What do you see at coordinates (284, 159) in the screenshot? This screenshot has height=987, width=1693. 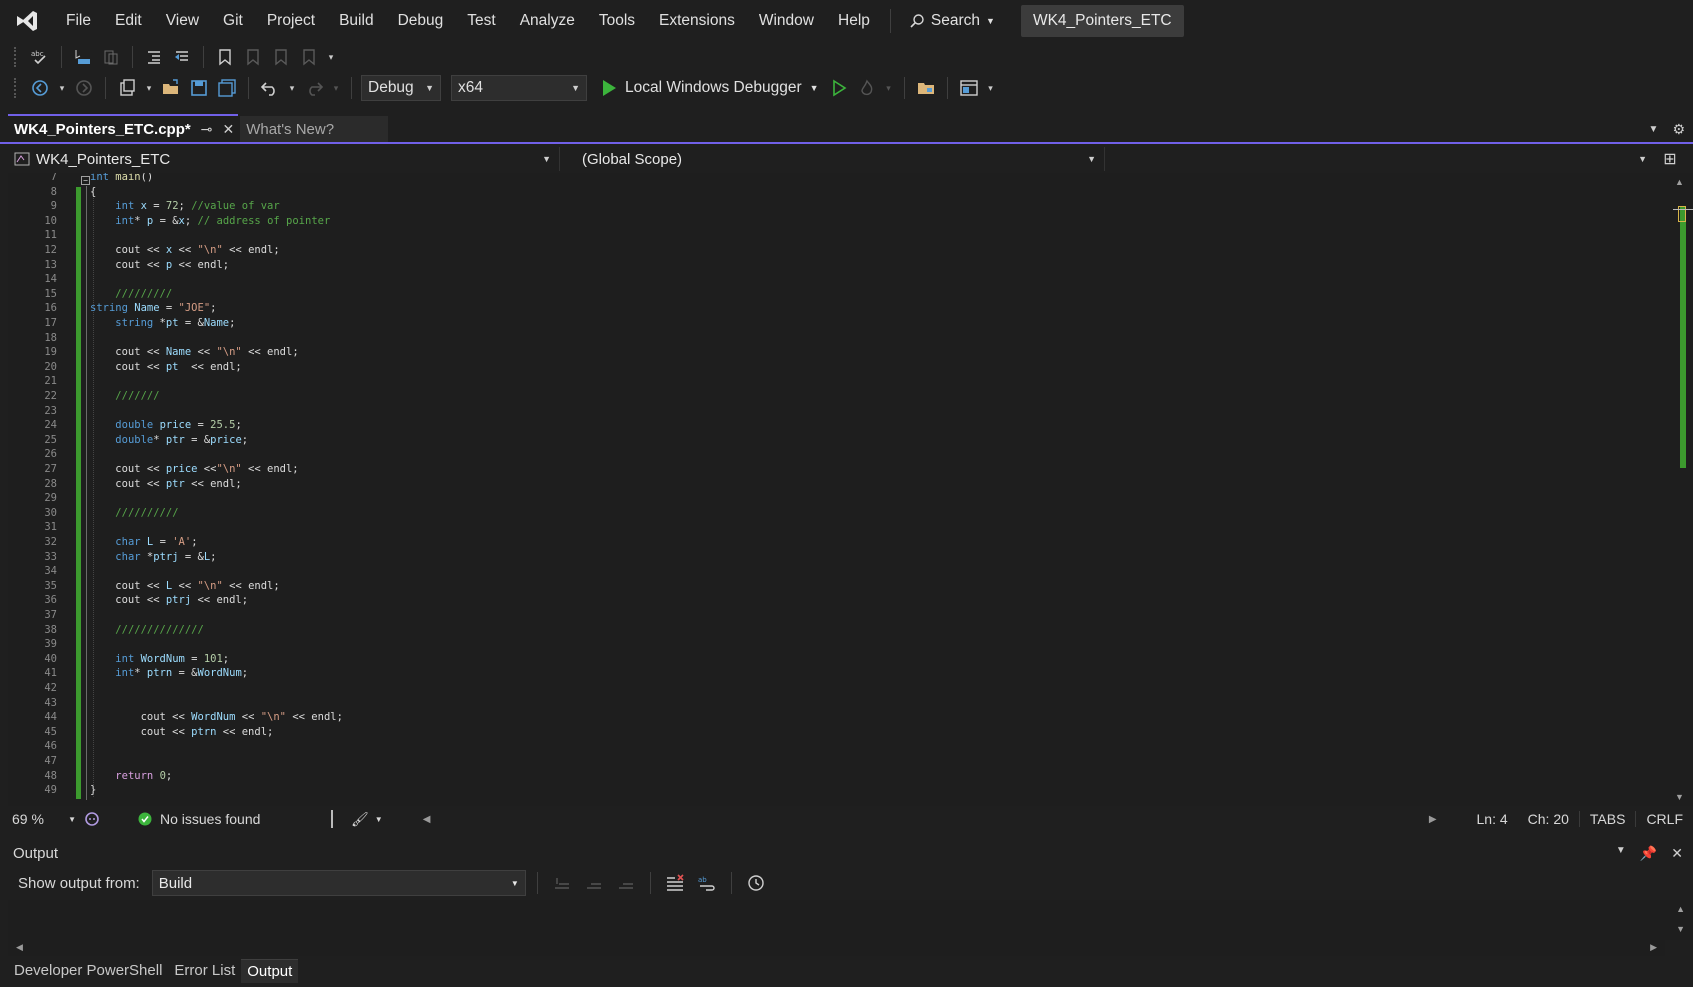 I see `project-dropdown: WK4_Pointers_ETC ▼` at bounding box center [284, 159].